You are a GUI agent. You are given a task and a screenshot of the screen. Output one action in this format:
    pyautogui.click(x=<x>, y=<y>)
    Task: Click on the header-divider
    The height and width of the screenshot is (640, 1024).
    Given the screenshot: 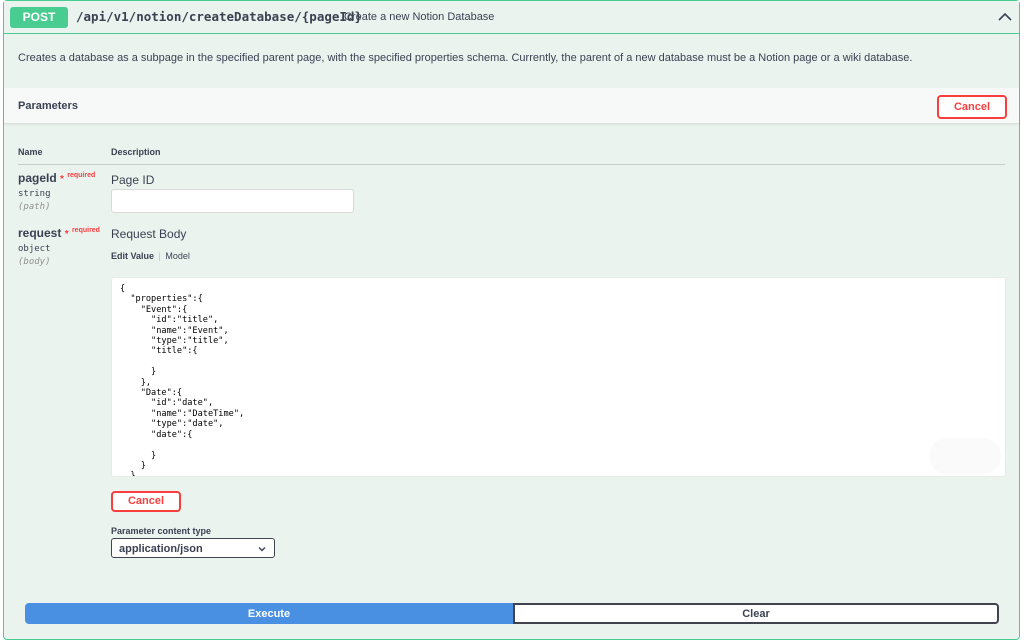 What is the action you would take?
    pyautogui.click(x=511, y=164)
    